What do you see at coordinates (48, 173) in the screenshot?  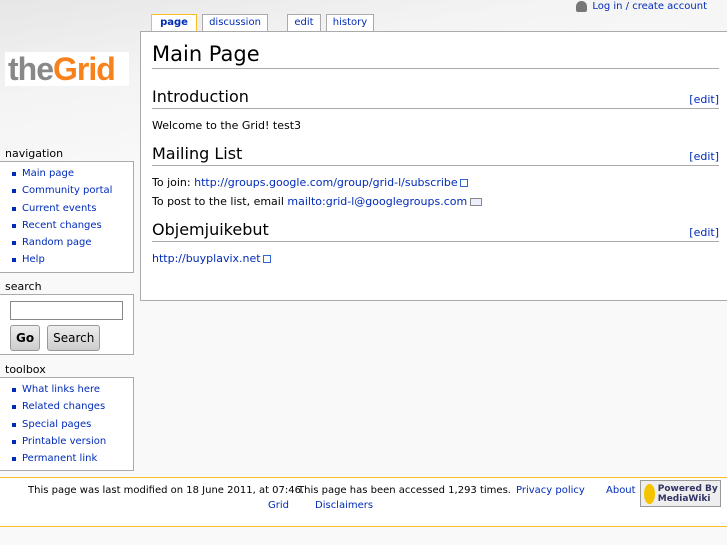 I see `nav-main-page: Main page` at bounding box center [48, 173].